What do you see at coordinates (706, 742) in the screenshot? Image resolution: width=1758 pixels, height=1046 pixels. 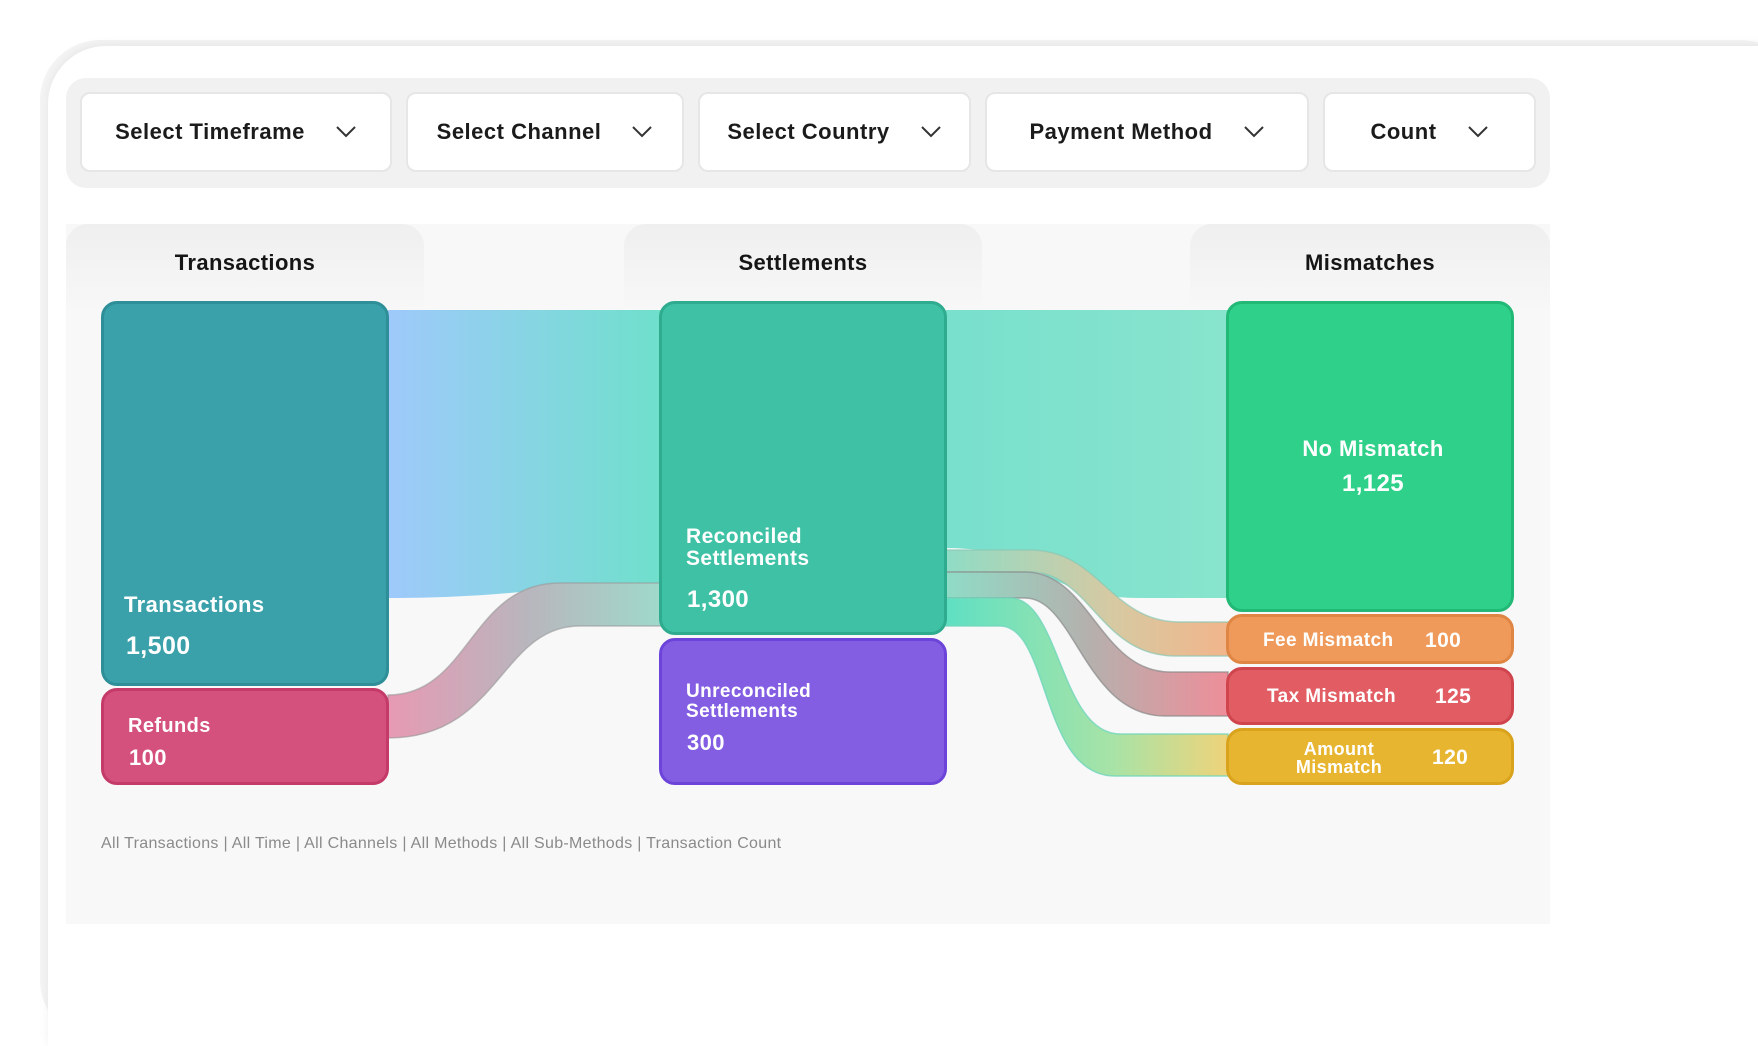 I see `node-value: 300` at bounding box center [706, 742].